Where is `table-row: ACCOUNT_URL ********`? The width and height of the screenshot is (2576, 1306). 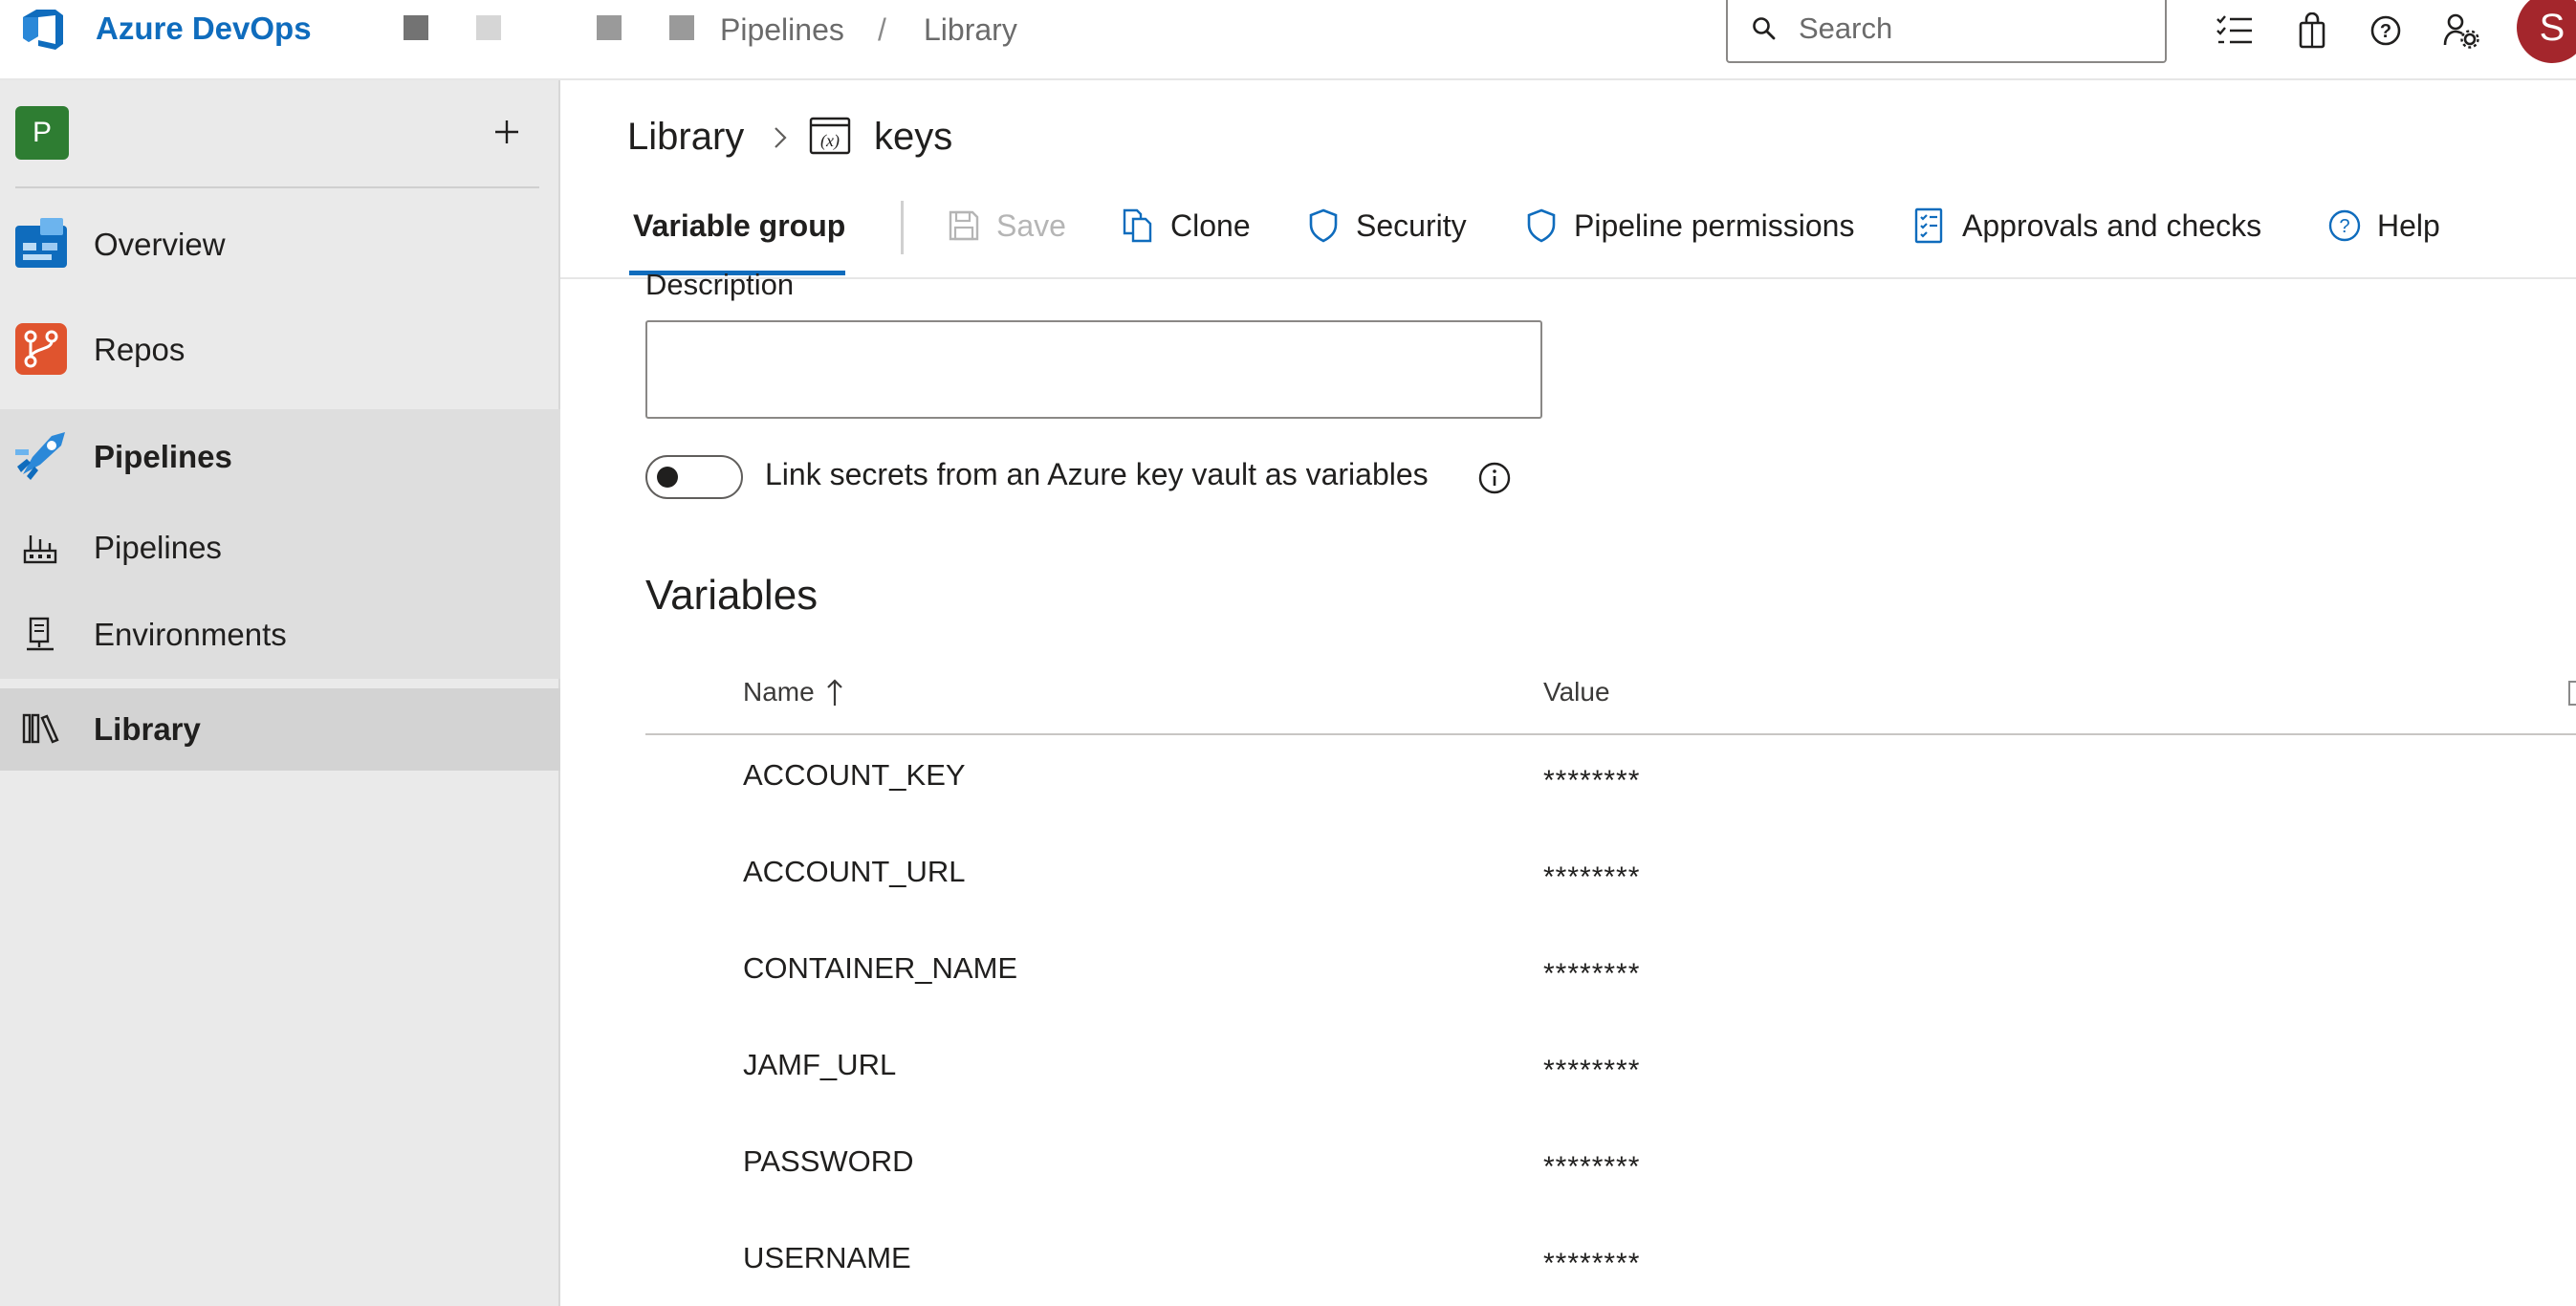
table-row: ACCOUNT_URL ******** is located at coordinates (1610, 884).